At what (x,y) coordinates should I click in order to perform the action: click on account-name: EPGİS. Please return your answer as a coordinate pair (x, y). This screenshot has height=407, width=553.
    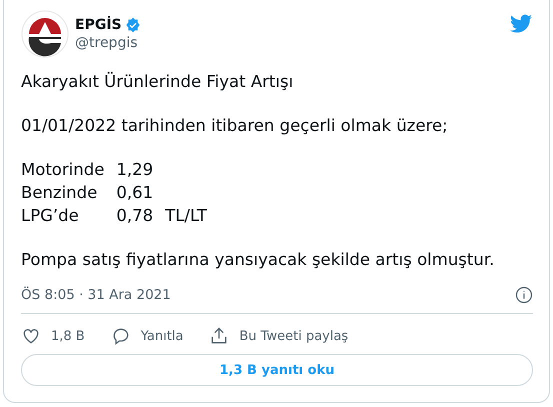
    Looking at the image, I should click on (98, 25).